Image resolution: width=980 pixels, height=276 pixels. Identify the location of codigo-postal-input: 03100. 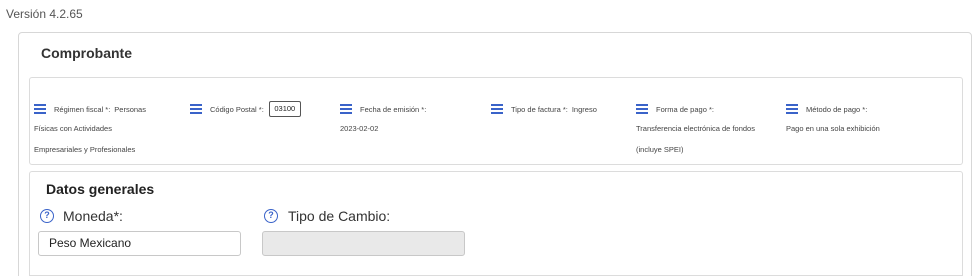
(284, 109).